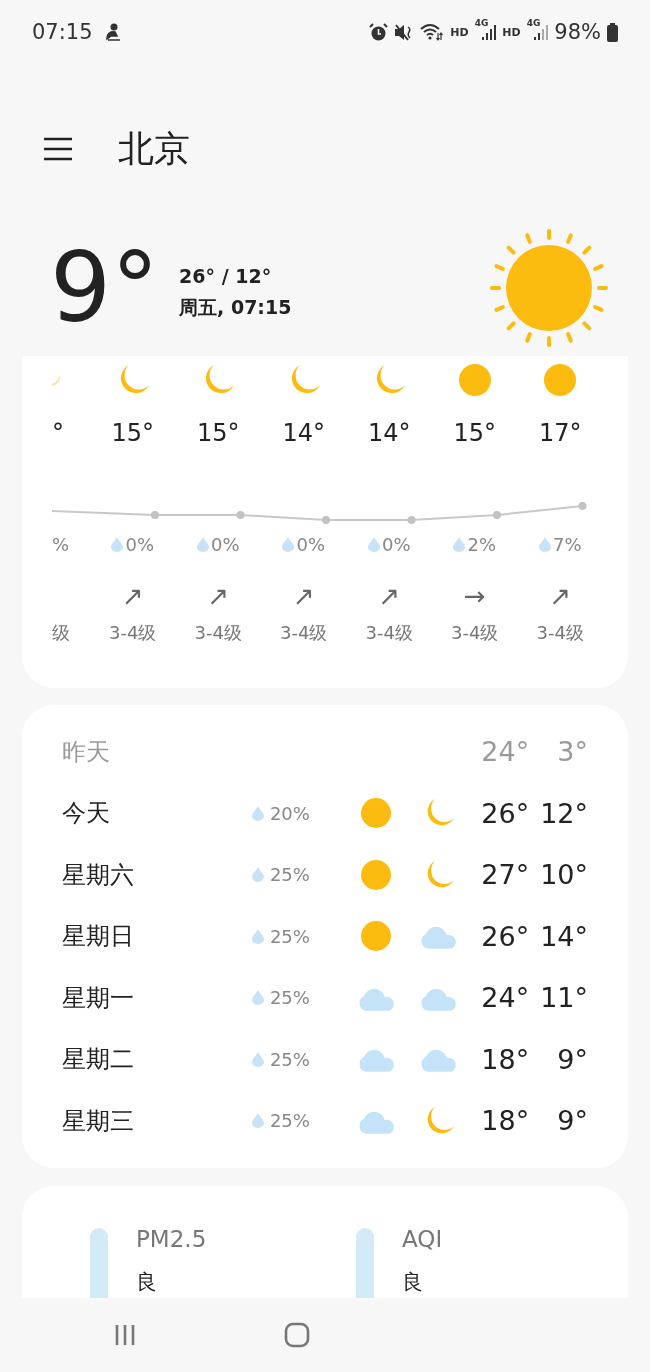 This screenshot has width=650, height=1372. I want to click on wind-level: 级, so click(61, 633).